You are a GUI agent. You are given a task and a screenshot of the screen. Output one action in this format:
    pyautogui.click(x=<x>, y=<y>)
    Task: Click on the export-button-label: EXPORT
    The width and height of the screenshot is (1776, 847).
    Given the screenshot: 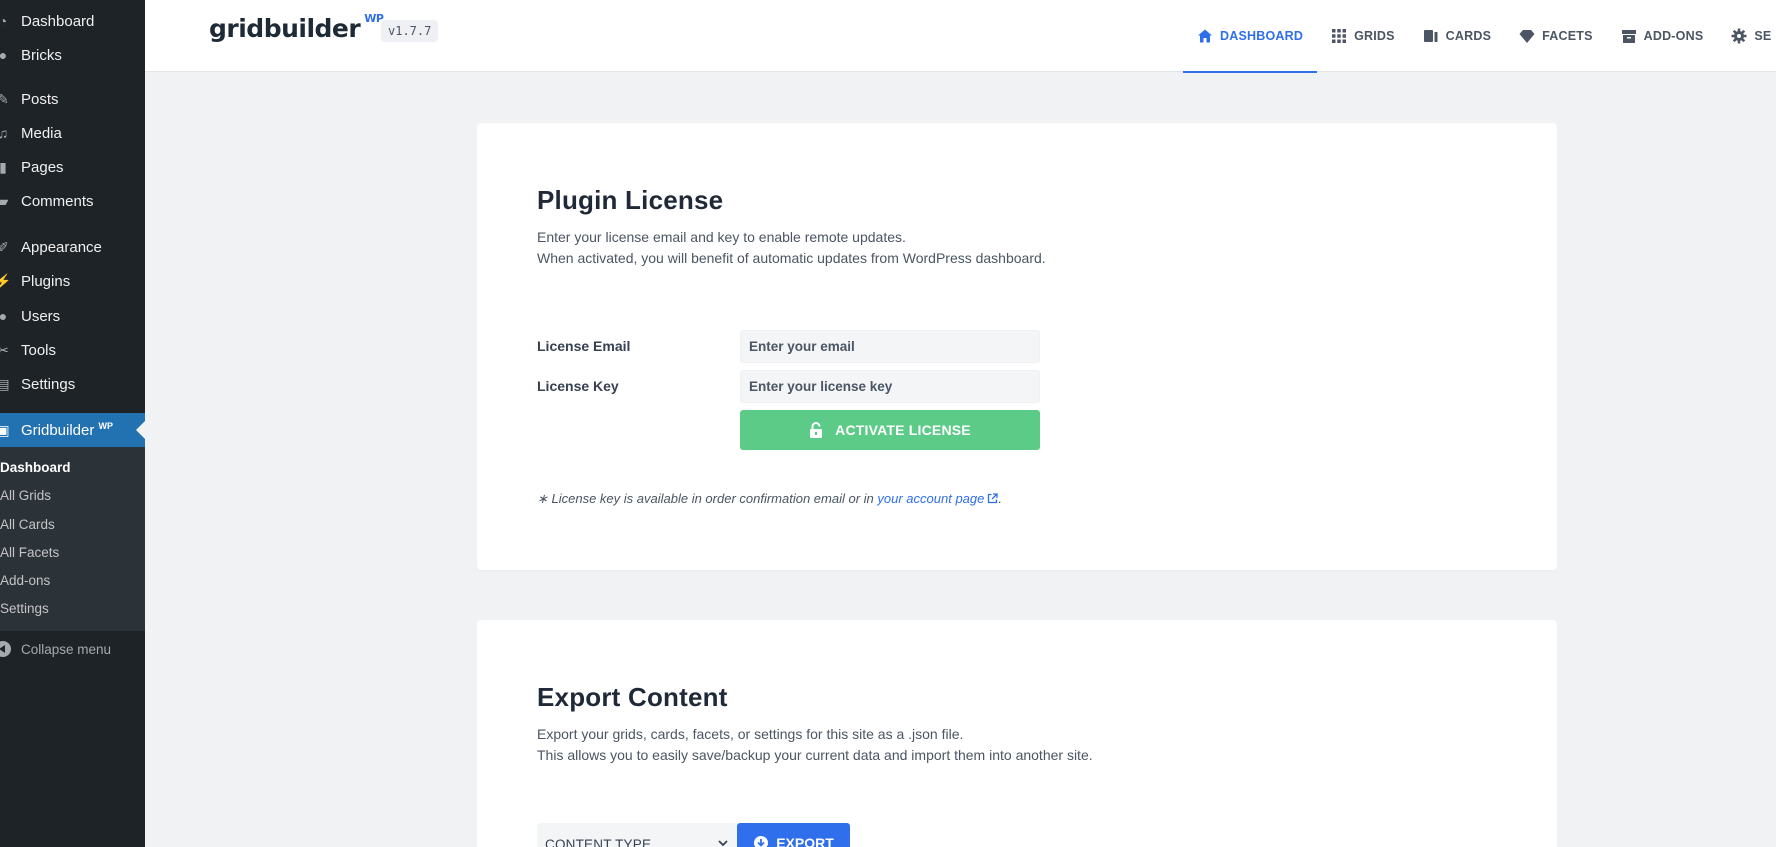 What is the action you would take?
    pyautogui.click(x=805, y=841)
    